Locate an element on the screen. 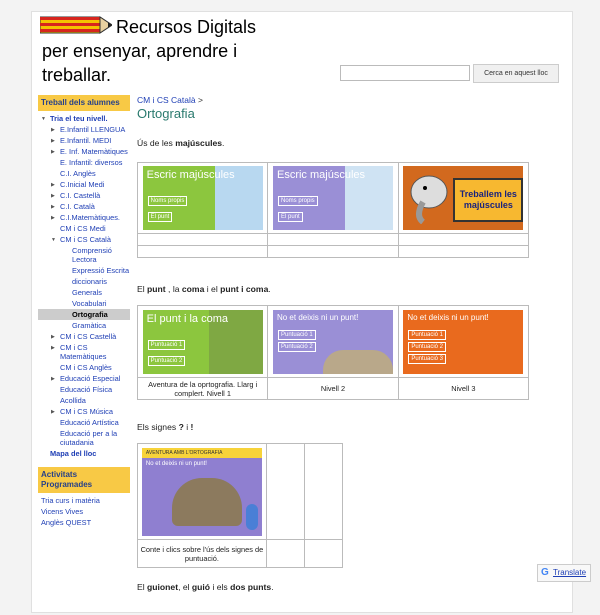 This screenshot has width=600, height=615. thumbnail-title: No et deixis ni un punt! is located at coordinates (176, 463).